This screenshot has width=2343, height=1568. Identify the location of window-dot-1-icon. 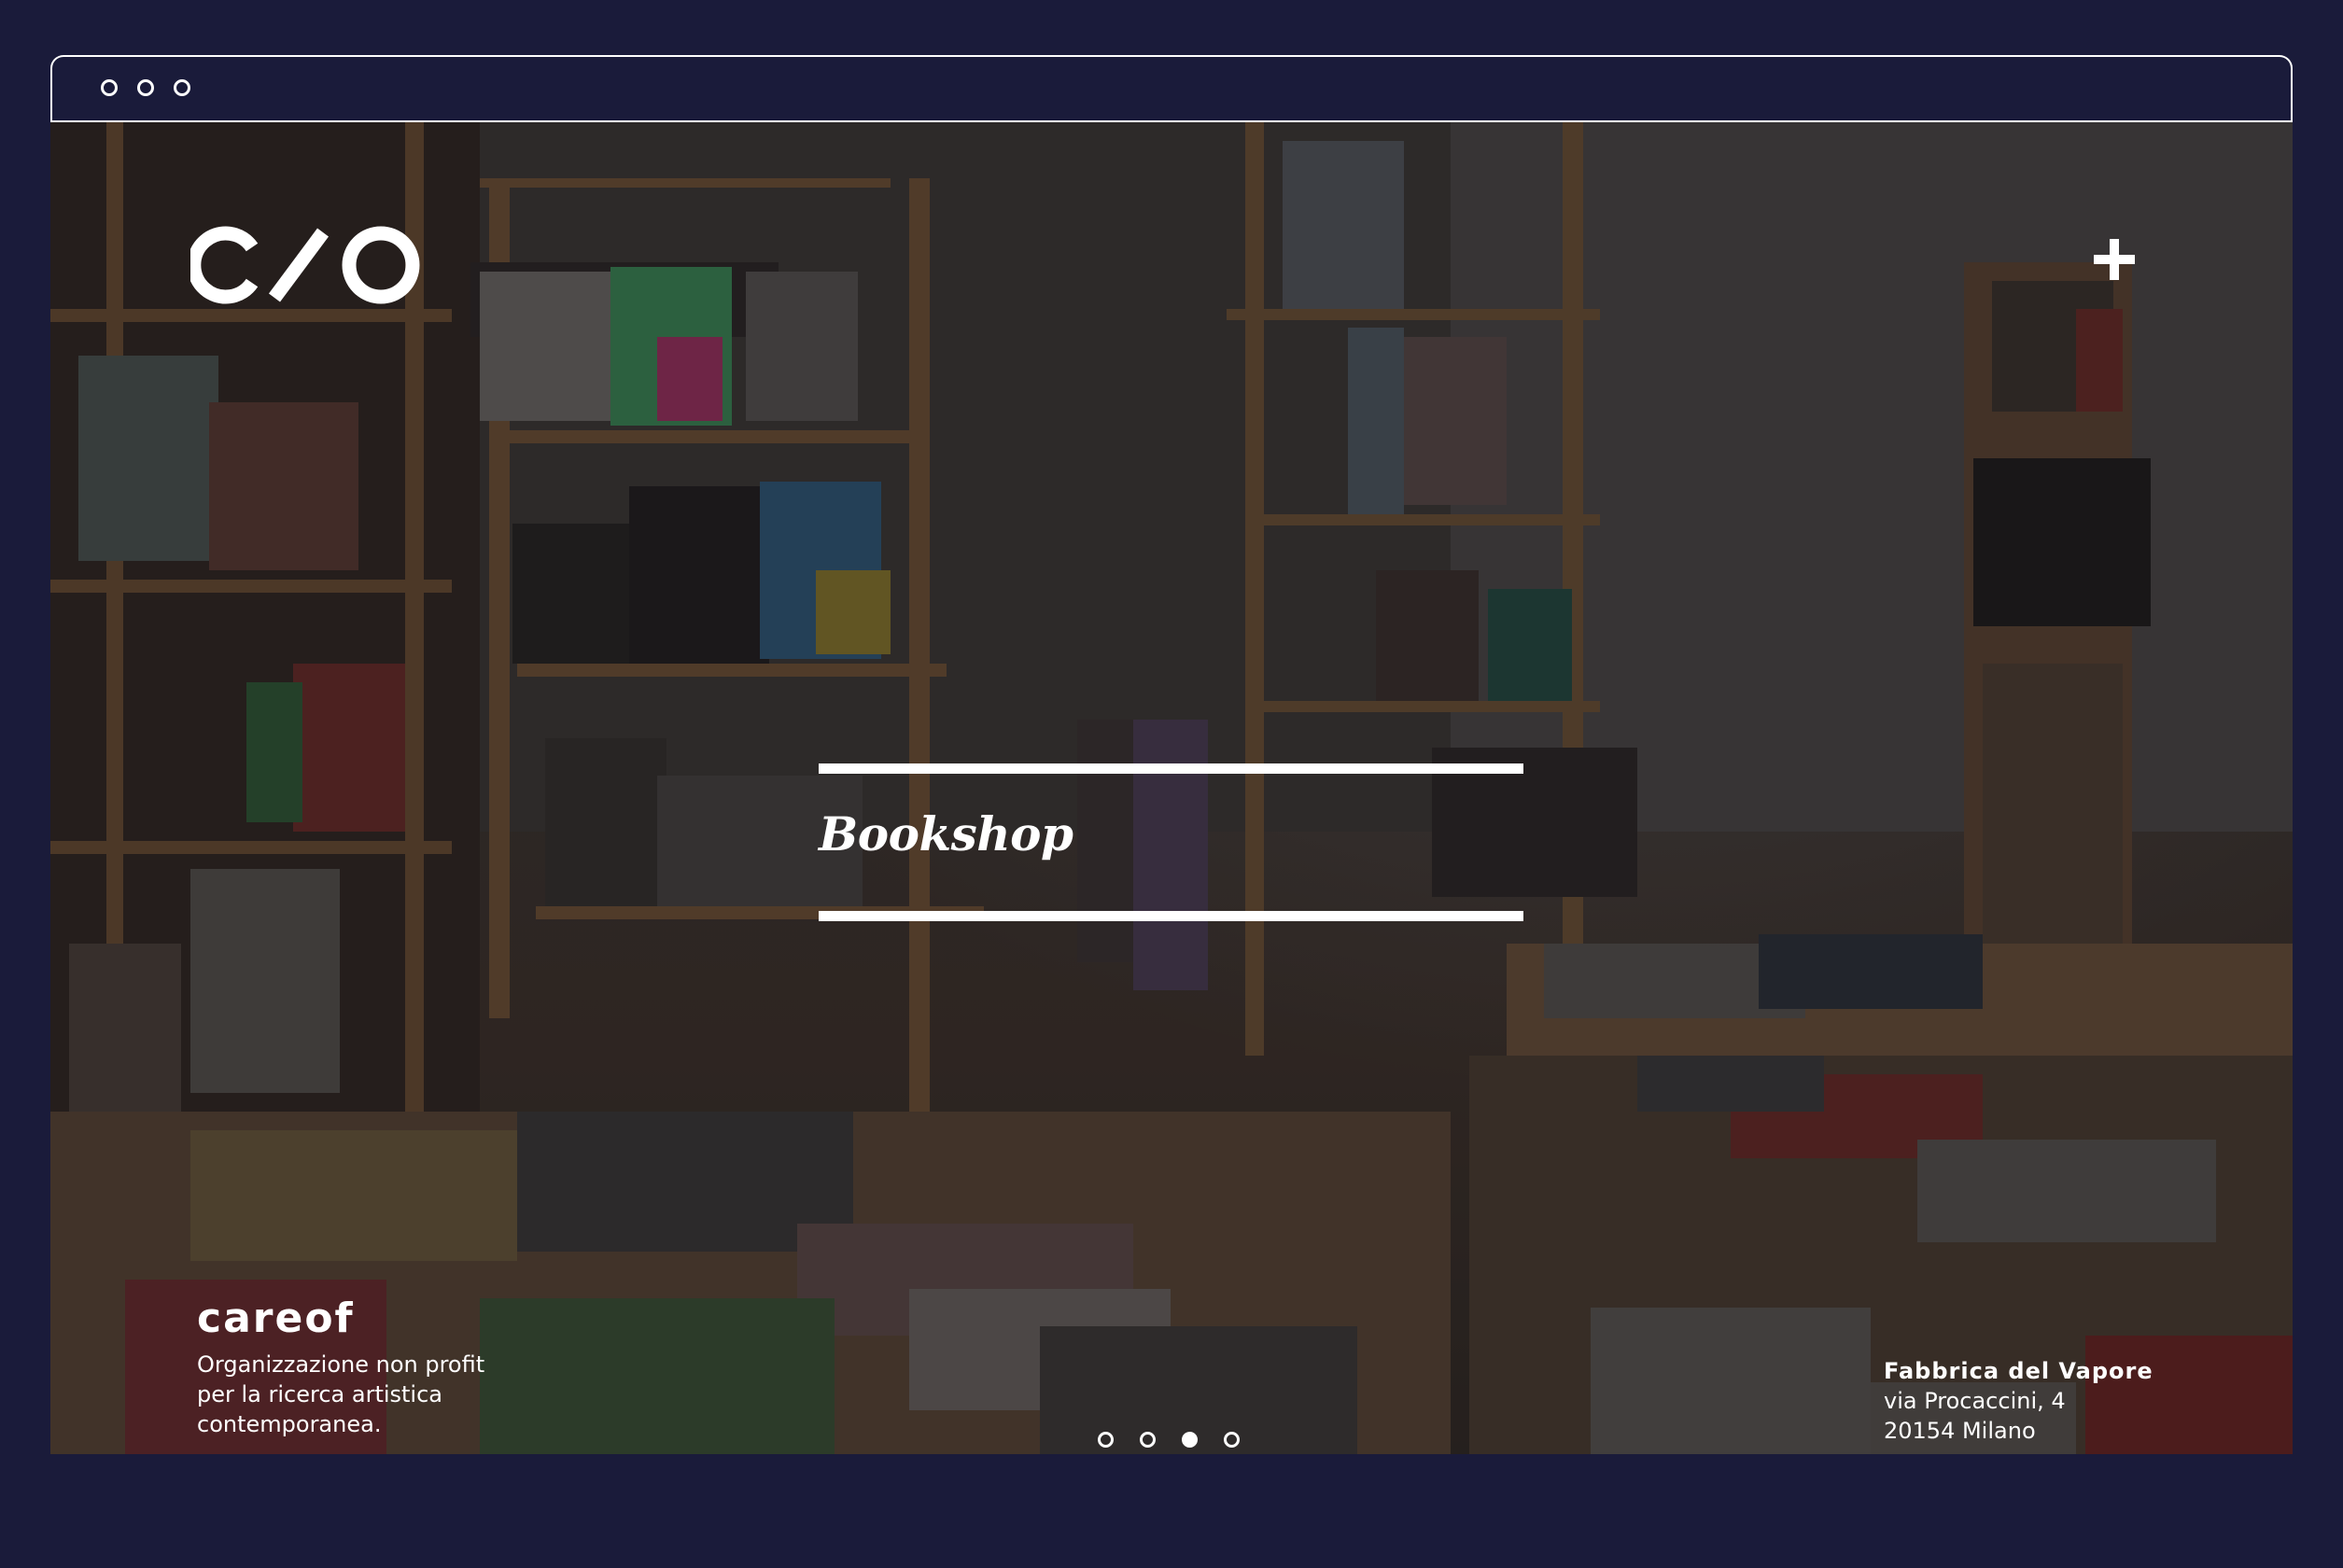
(109, 87).